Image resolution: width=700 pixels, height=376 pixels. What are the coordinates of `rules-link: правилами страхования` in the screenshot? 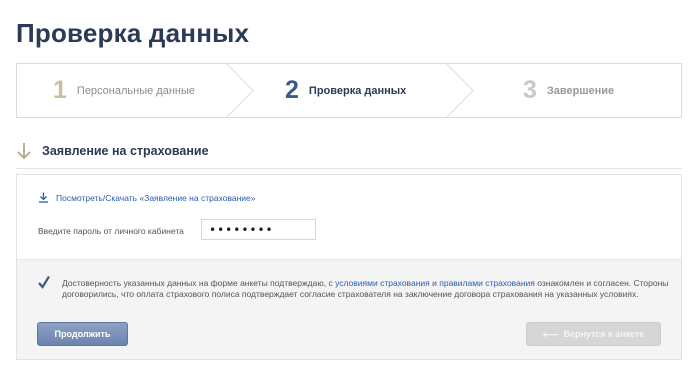 It's located at (487, 283).